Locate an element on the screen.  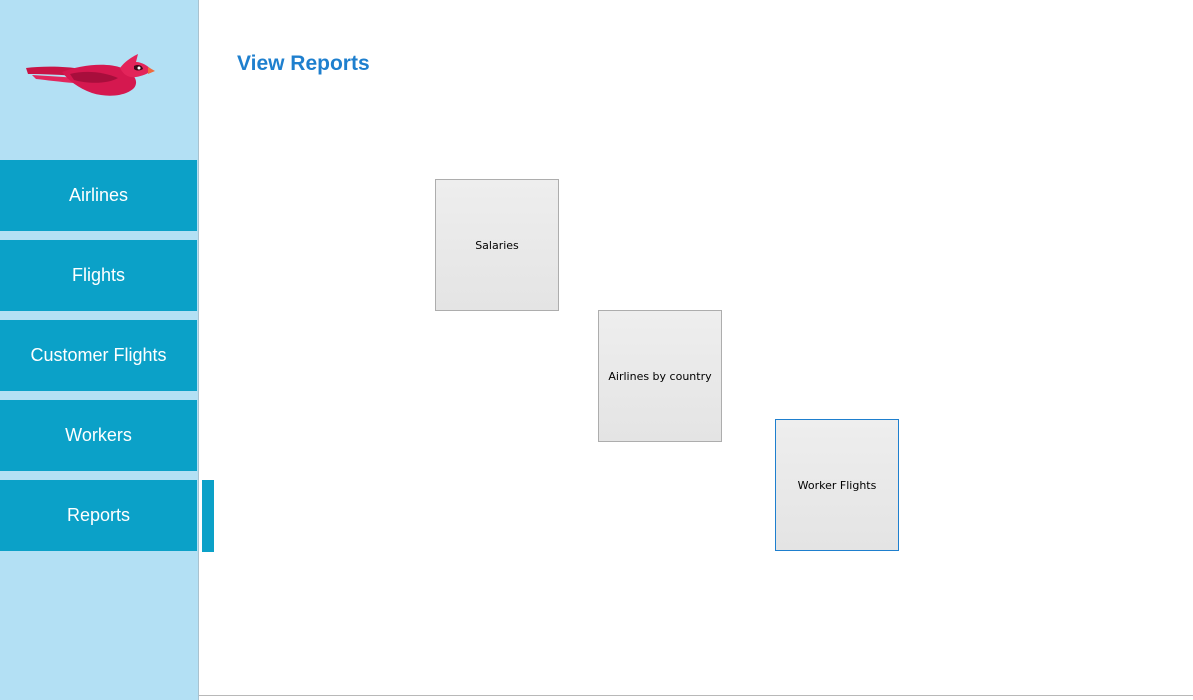
report-button-label: Airlines by country is located at coordinates (660, 376).